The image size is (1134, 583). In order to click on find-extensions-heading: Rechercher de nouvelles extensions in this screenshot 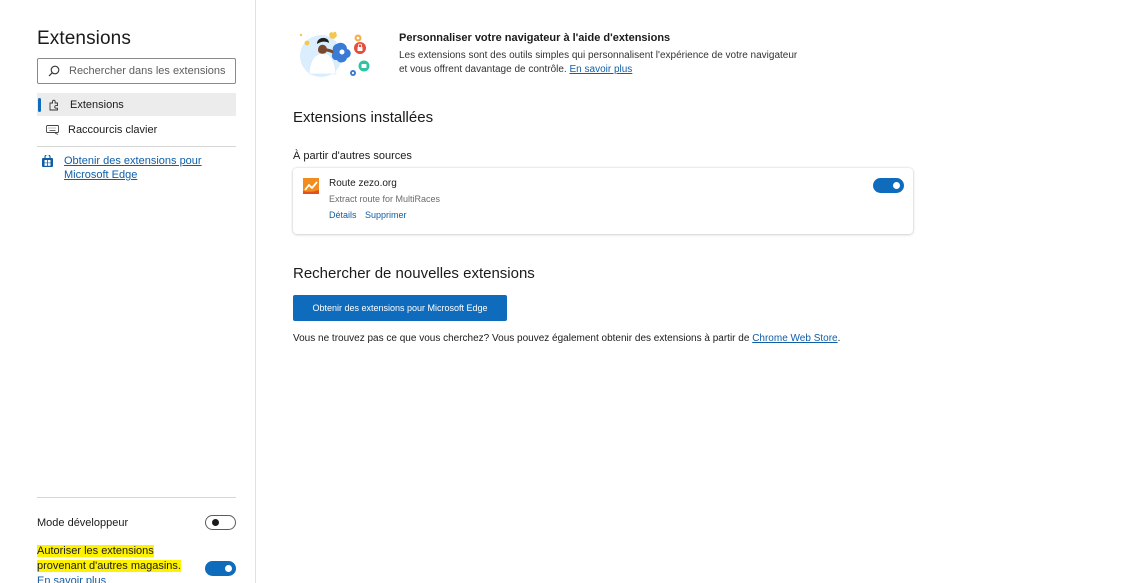, I will do `click(414, 273)`.